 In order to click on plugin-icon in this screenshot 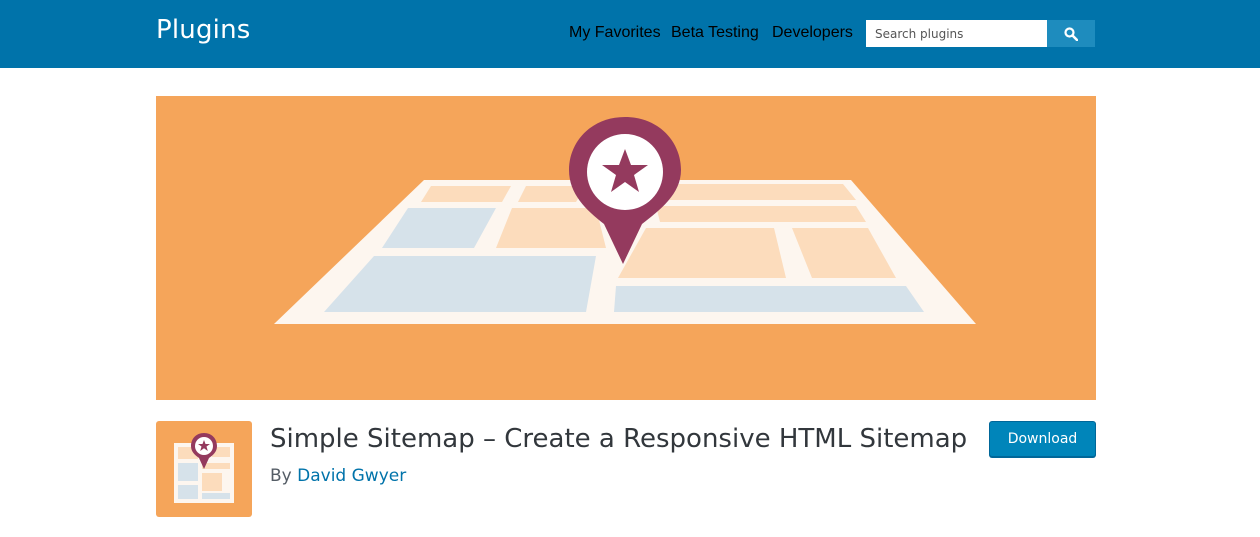, I will do `click(204, 469)`.